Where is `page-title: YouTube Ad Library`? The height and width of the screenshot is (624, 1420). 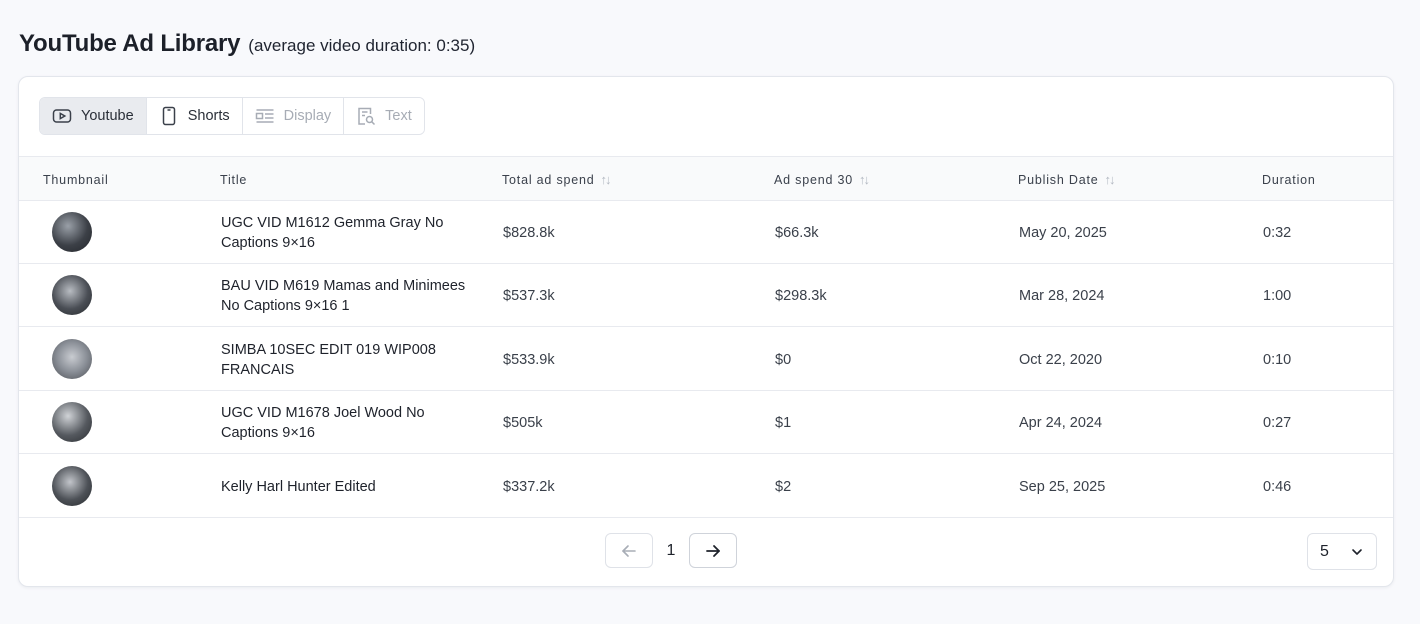
page-title: YouTube Ad Library is located at coordinates (130, 43).